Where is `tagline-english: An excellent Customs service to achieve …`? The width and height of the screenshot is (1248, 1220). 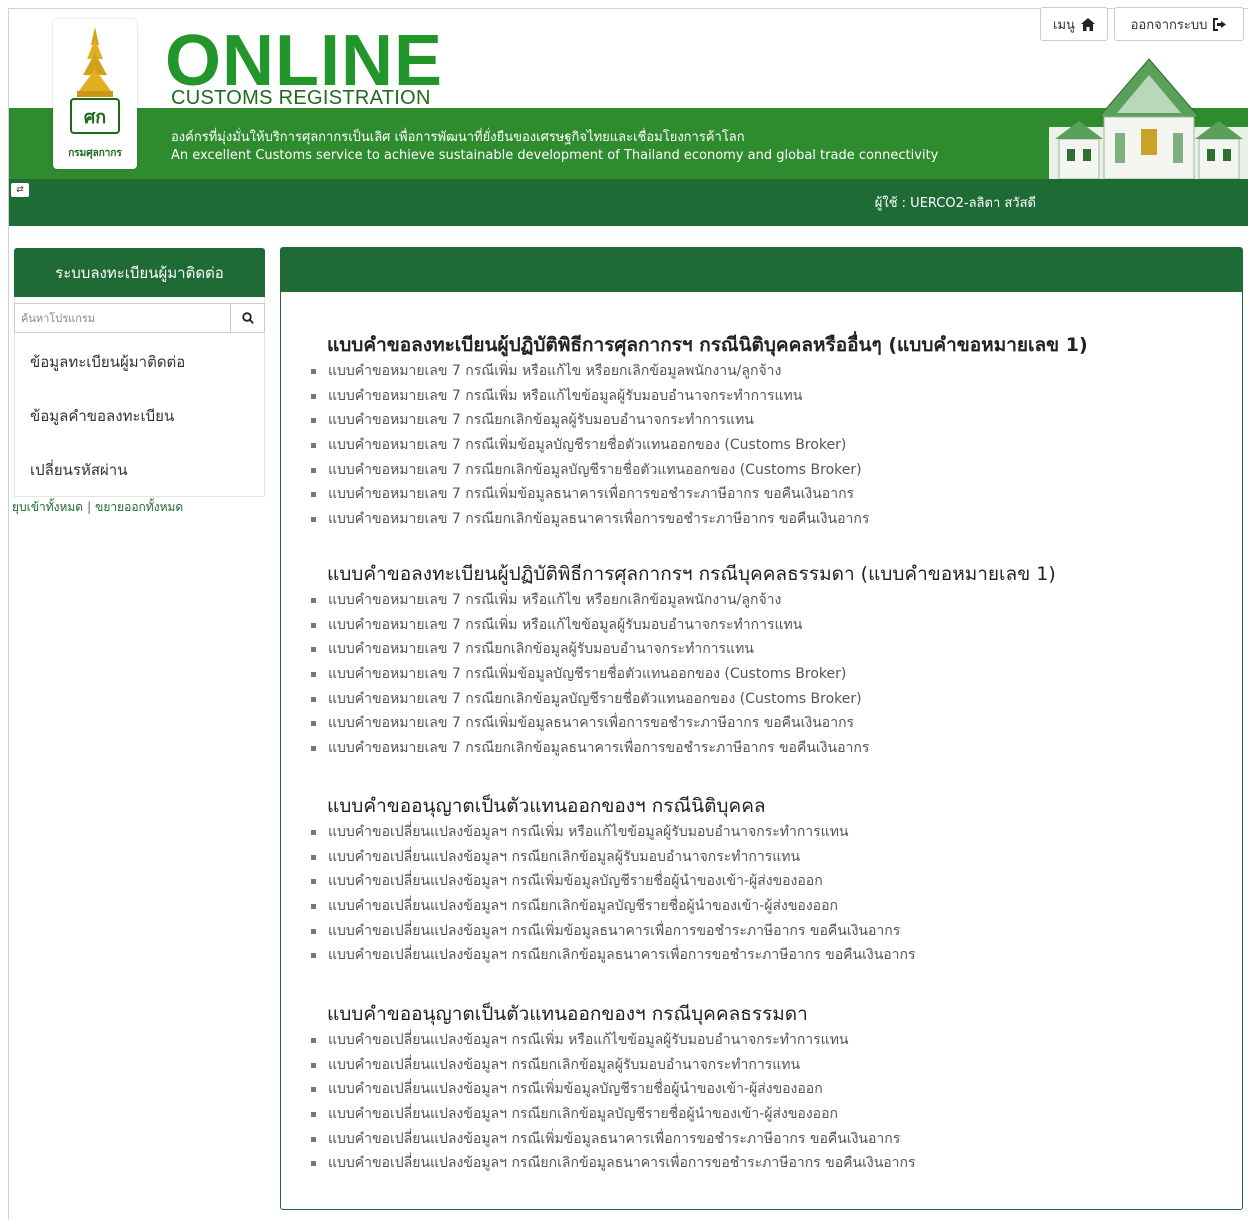 tagline-english: An excellent Customs service to achieve … is located at coordinates (555, 155).